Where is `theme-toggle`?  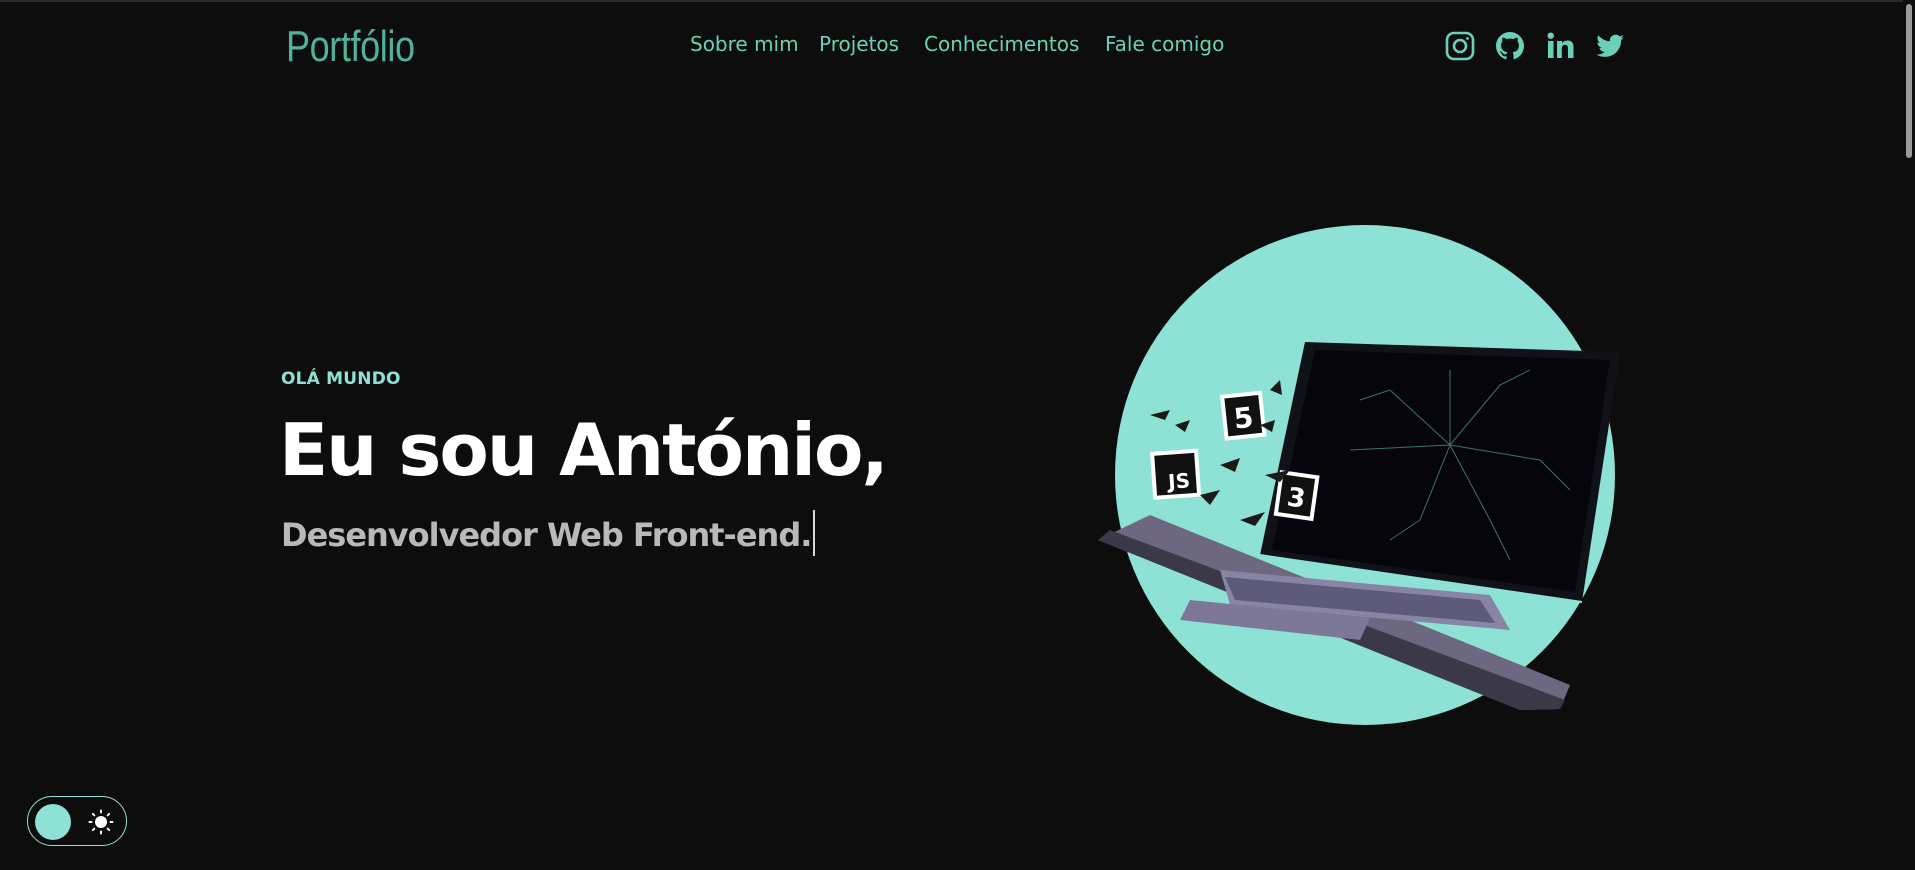 theme-toggle is located at coordinates (77, 821).